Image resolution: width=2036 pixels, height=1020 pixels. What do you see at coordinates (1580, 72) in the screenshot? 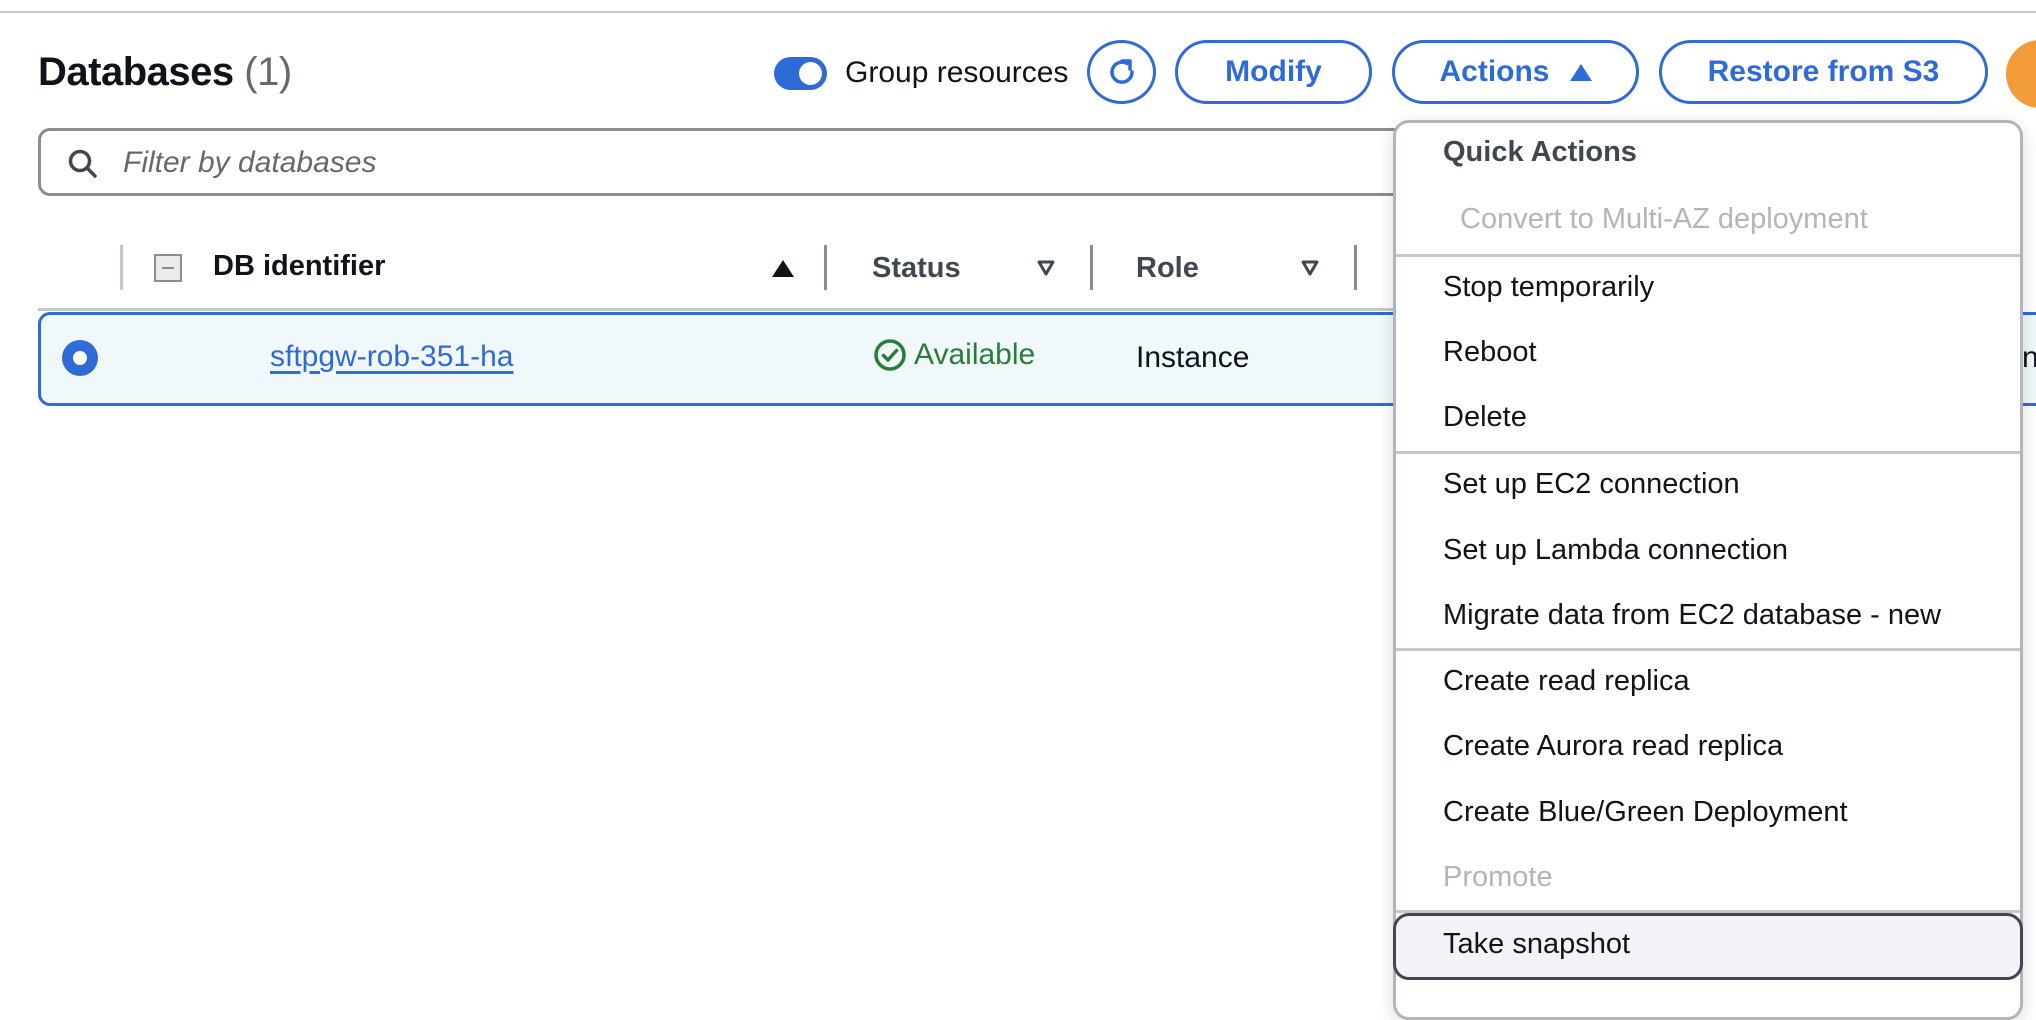
I see `caret-up-icon` at bounding box center [1580, 72].